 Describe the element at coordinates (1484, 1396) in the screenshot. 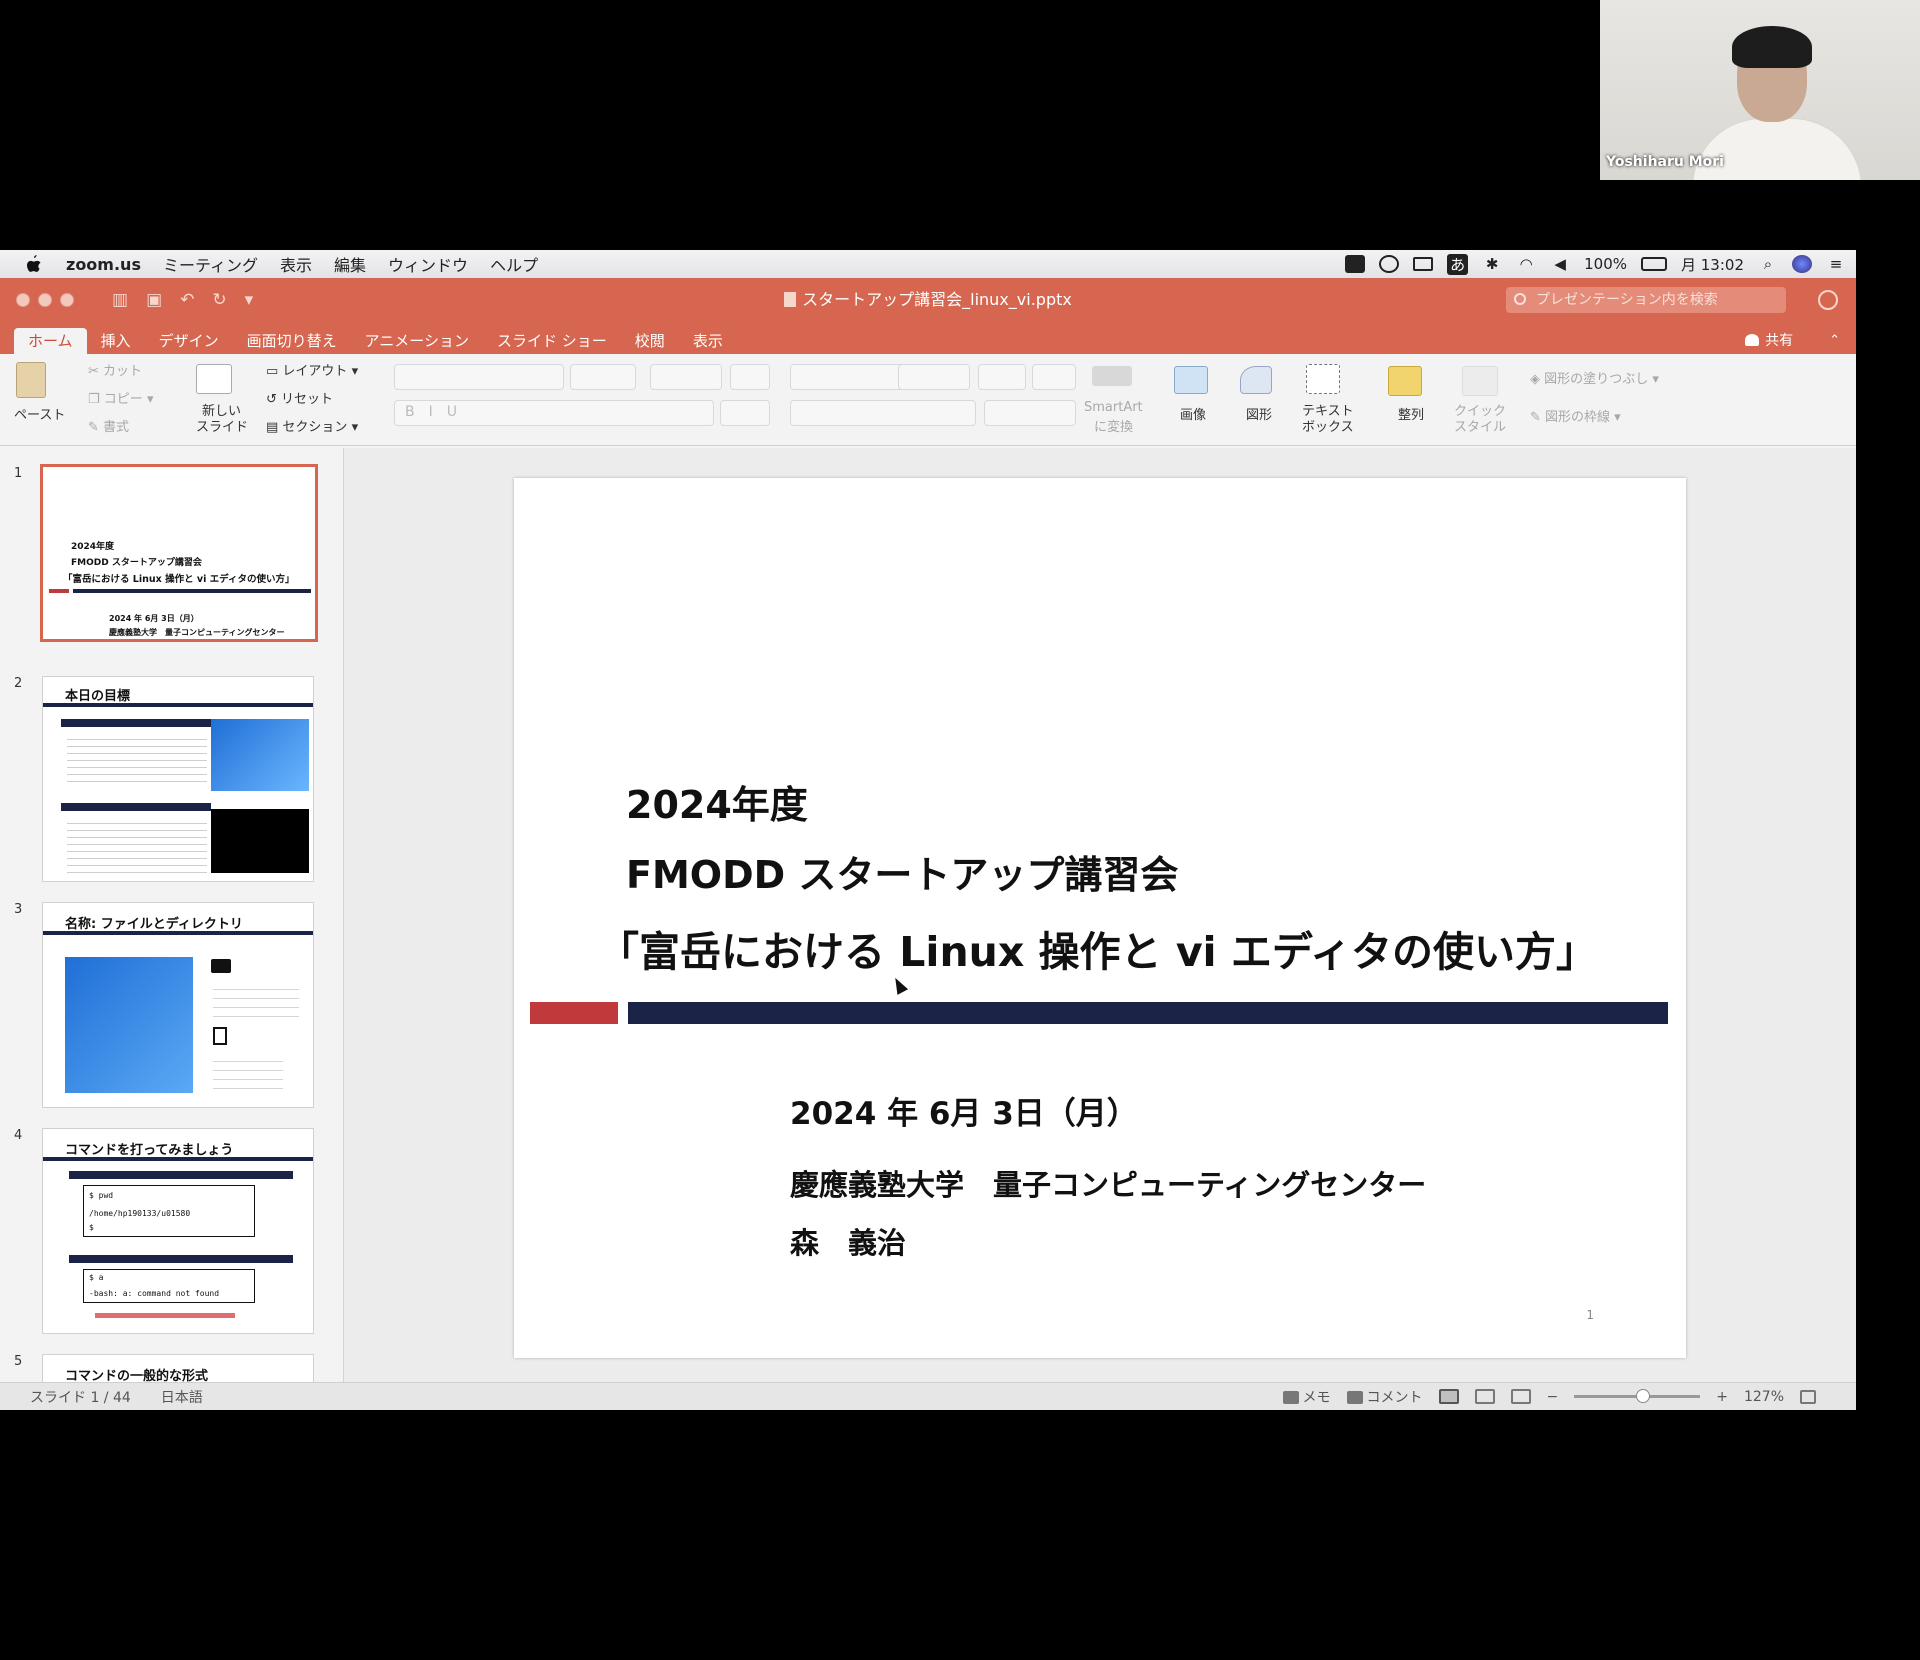

I see `slide-sorter-view-icon` at that location.